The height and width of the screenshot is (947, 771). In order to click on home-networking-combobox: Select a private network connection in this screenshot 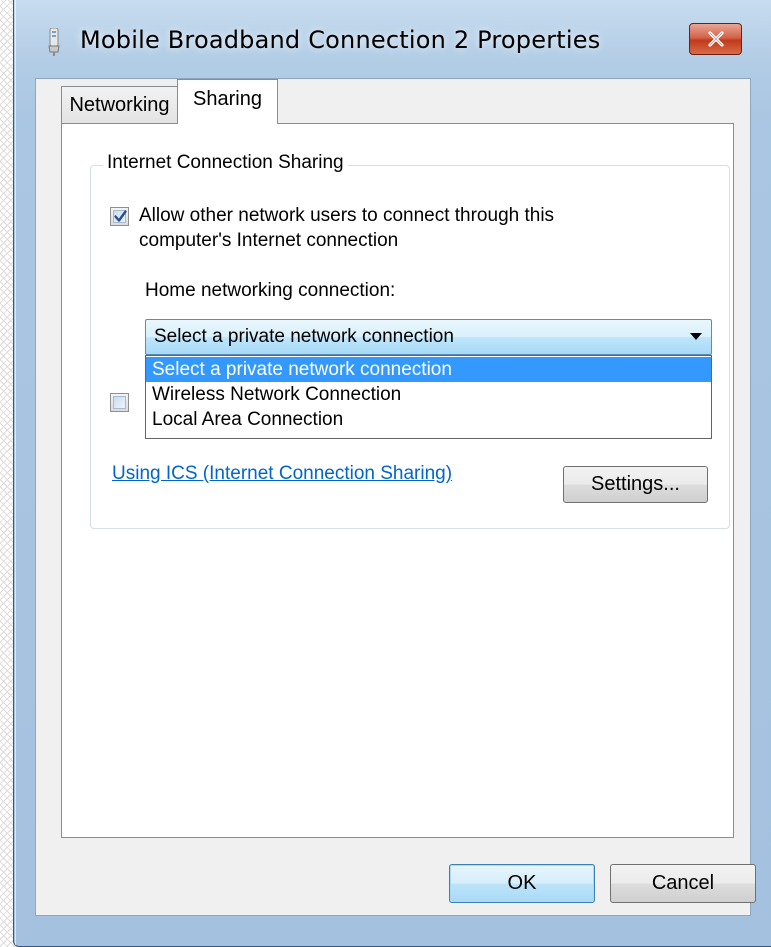, I will do `click(428, 337)`.